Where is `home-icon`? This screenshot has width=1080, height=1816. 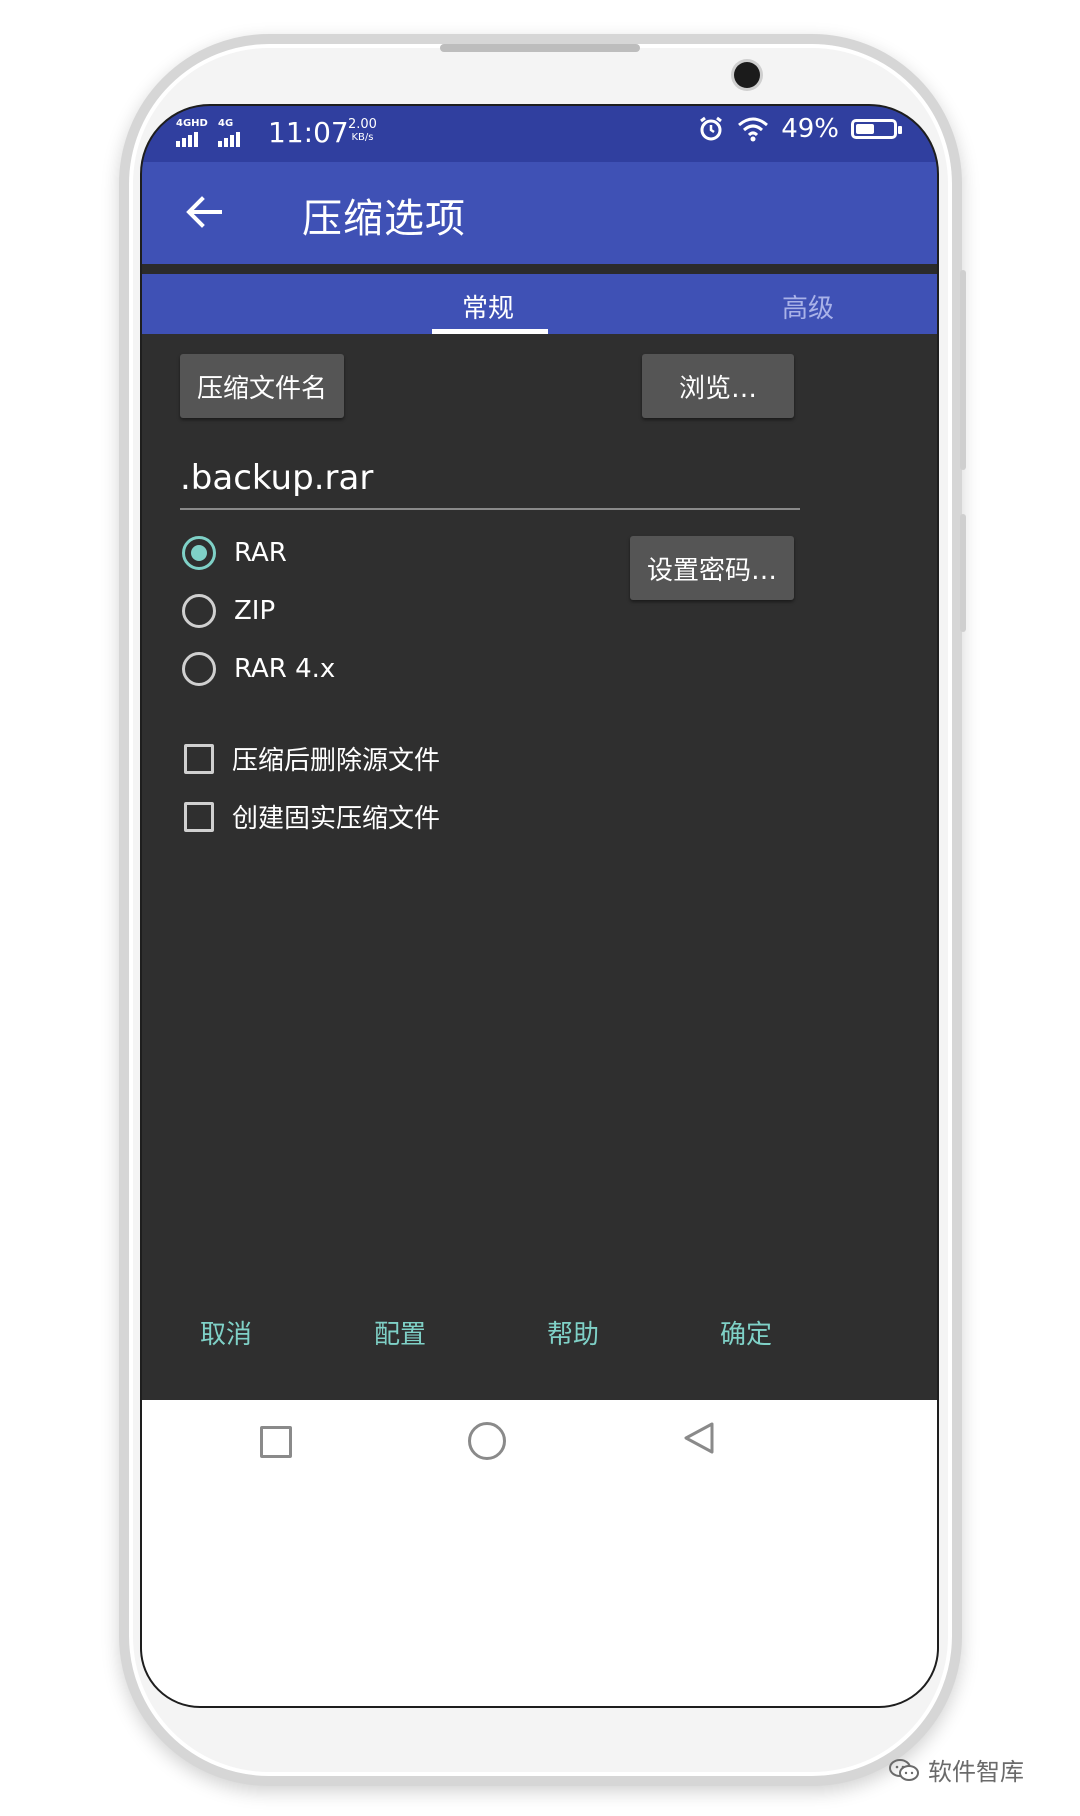 home-icon is located at coordinates (487, 1441).